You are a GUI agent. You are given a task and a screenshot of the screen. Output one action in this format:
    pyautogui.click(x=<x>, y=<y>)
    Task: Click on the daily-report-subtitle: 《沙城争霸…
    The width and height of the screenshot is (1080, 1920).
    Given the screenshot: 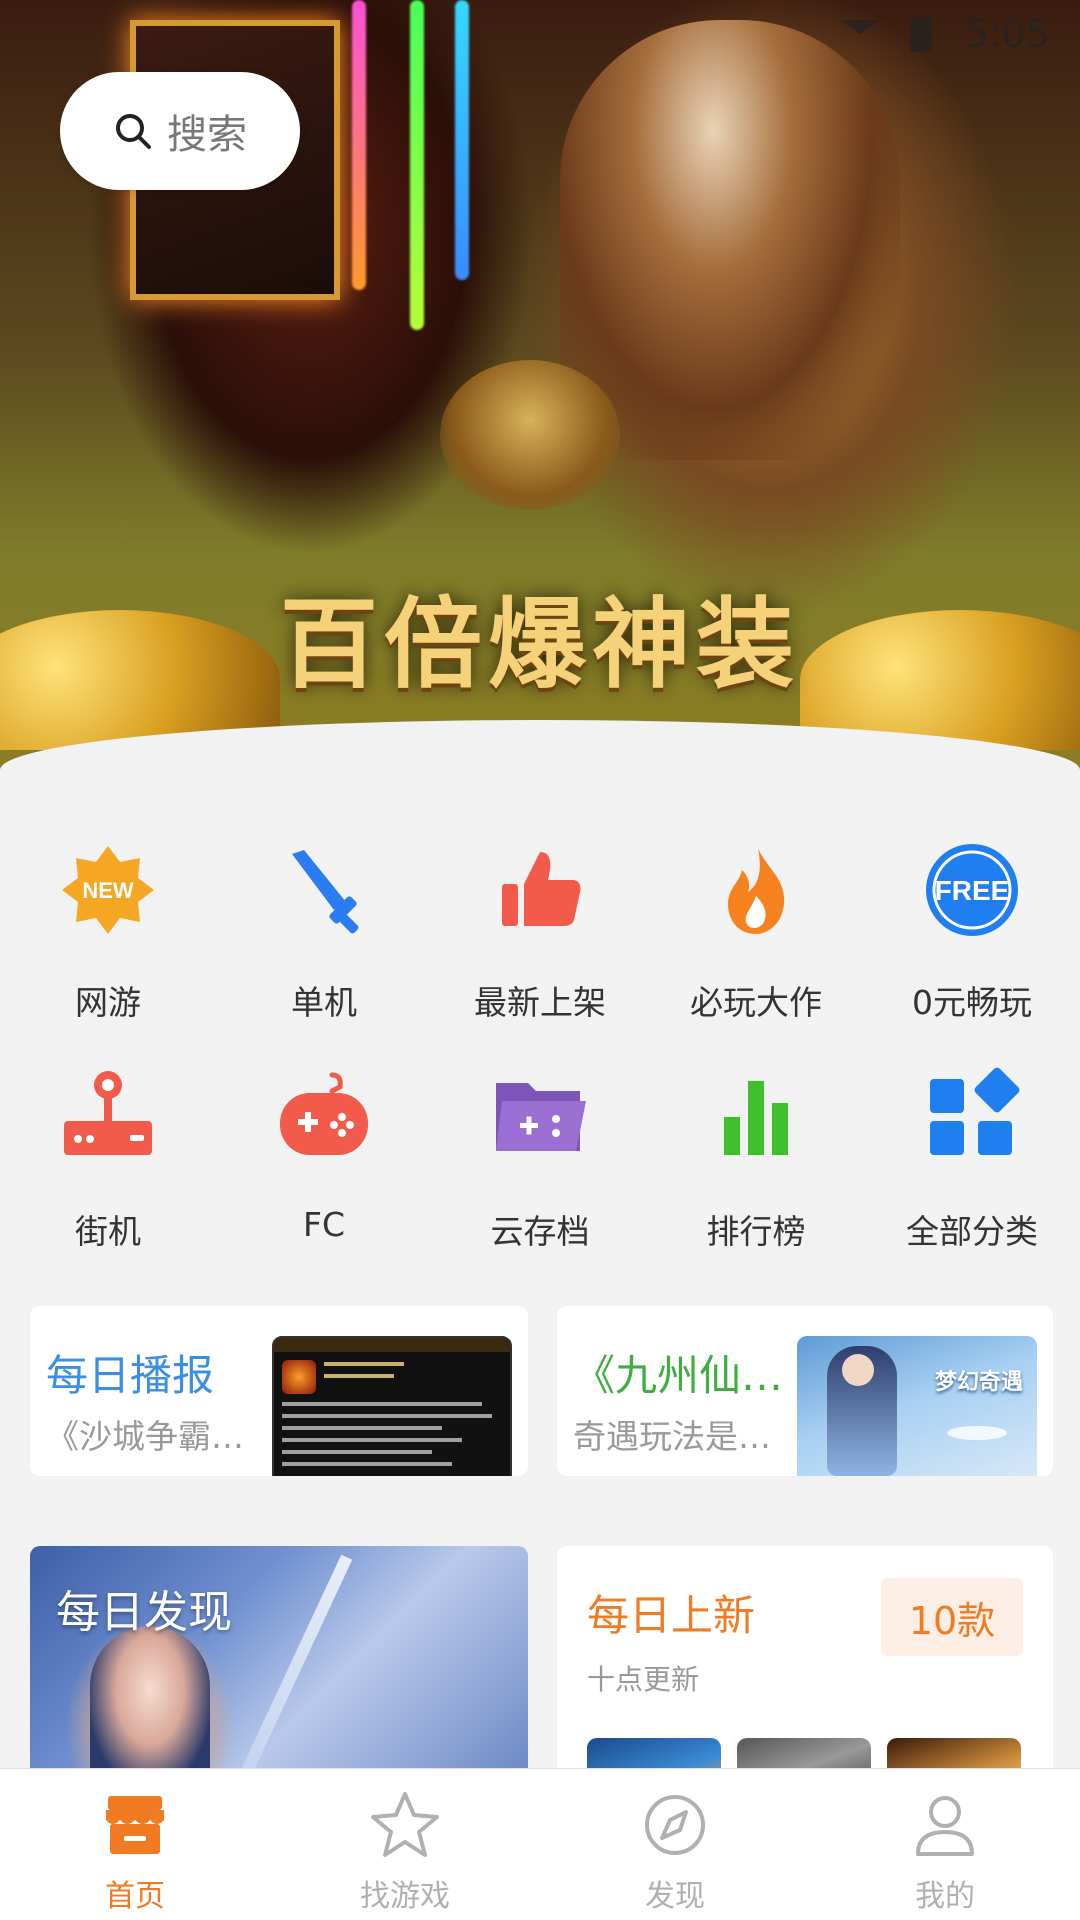 What is the action you would take?
    pyautogui.click(x=145, y=1436)
    